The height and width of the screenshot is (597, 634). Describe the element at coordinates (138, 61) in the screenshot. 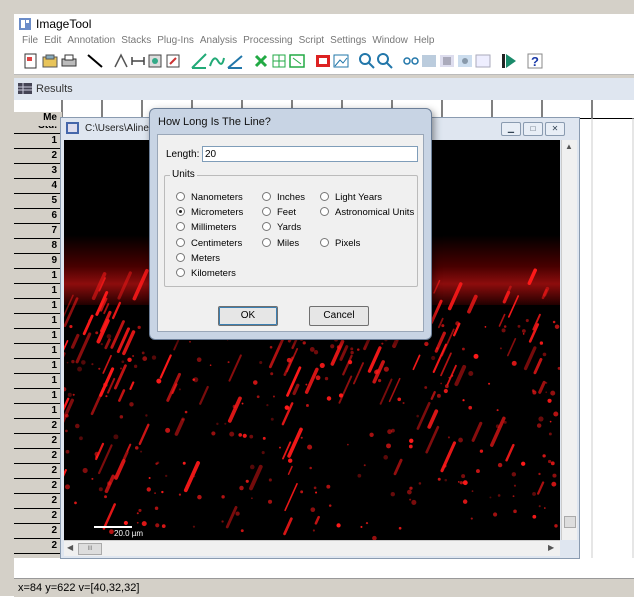

I see `tool-b-icon` at that location.